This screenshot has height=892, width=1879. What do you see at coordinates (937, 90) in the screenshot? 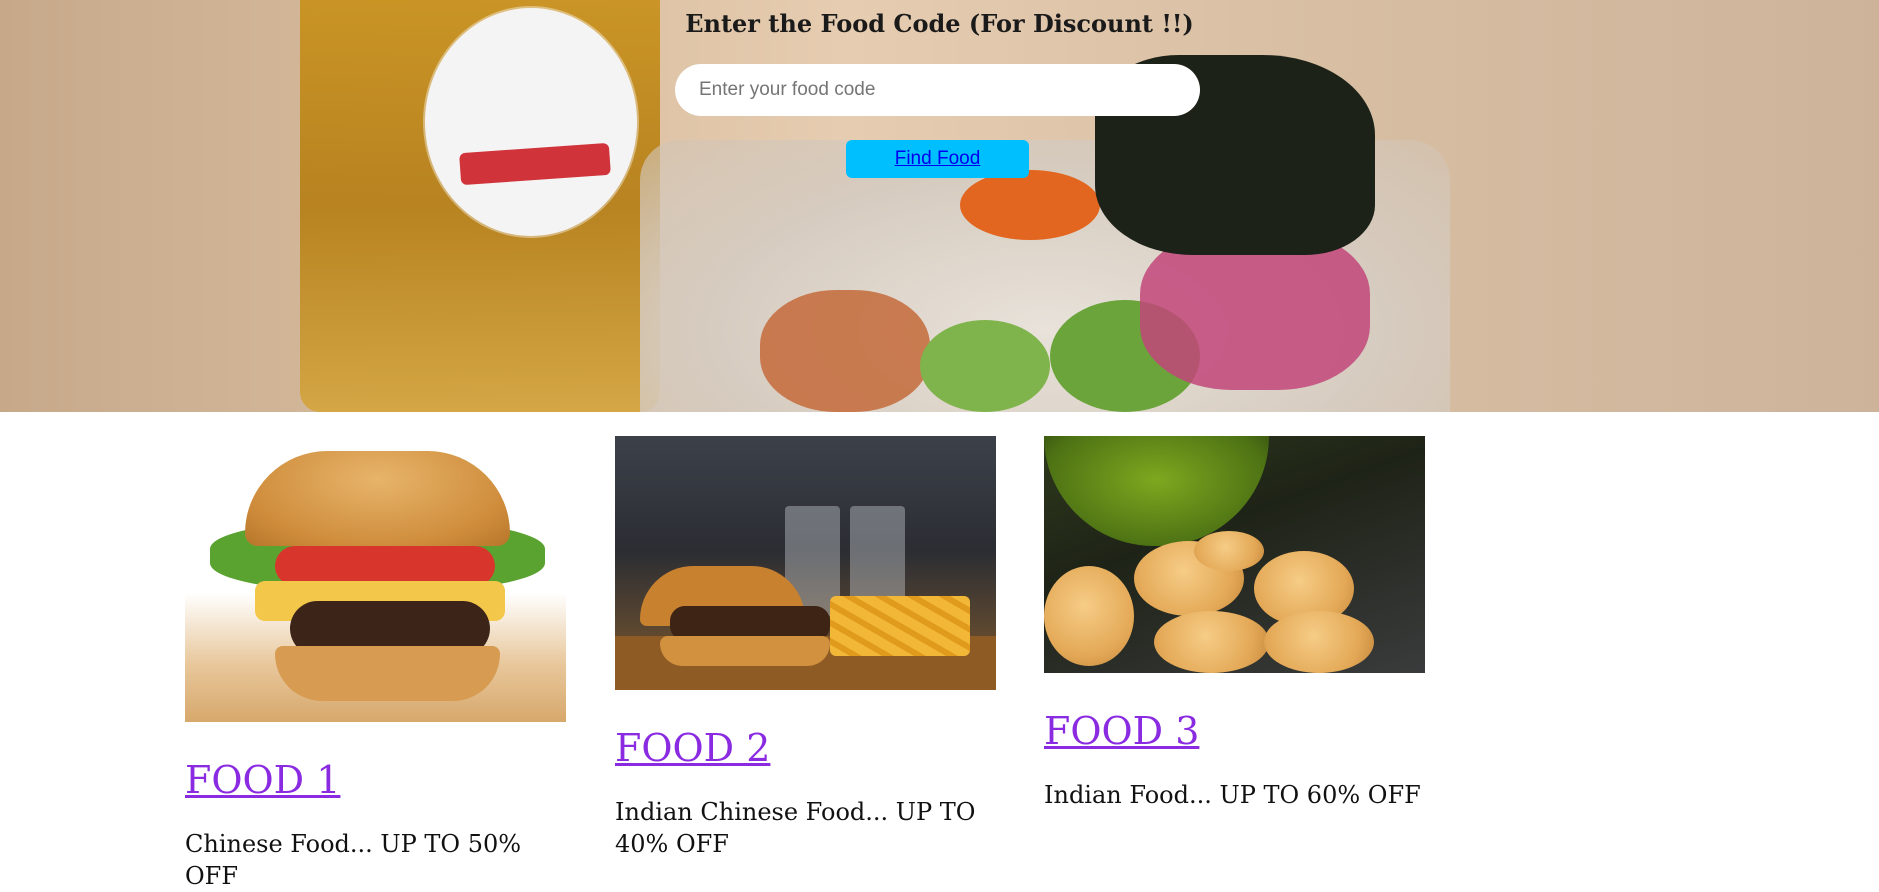
I see `food-code-input` at bounding box center [937, 90].